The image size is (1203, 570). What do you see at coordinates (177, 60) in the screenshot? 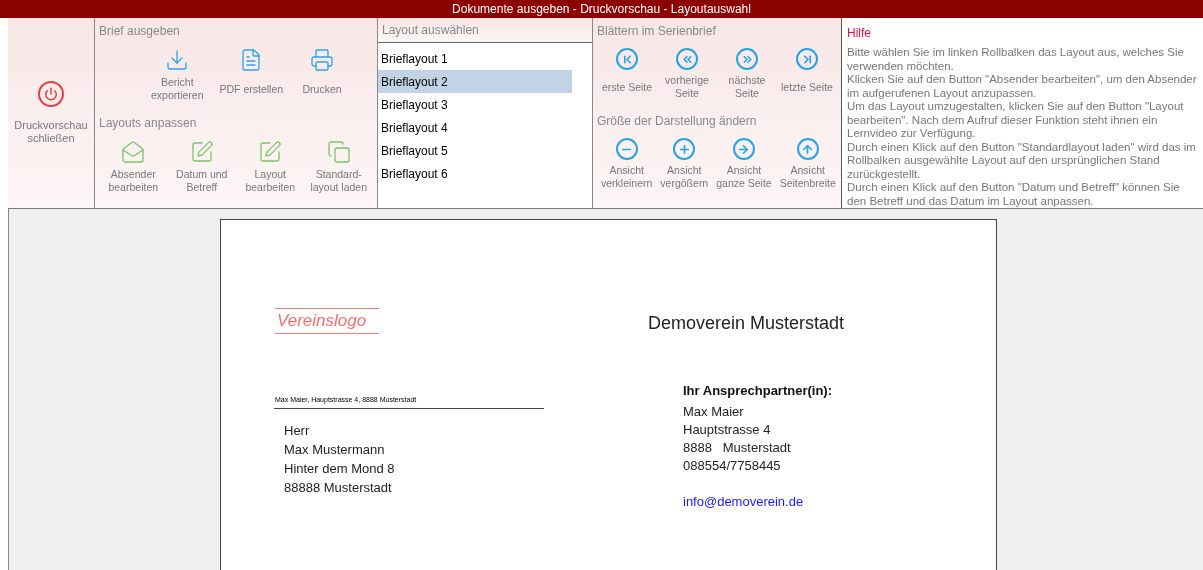
I see `download-tray-icon` at bounding box center [177, 60].